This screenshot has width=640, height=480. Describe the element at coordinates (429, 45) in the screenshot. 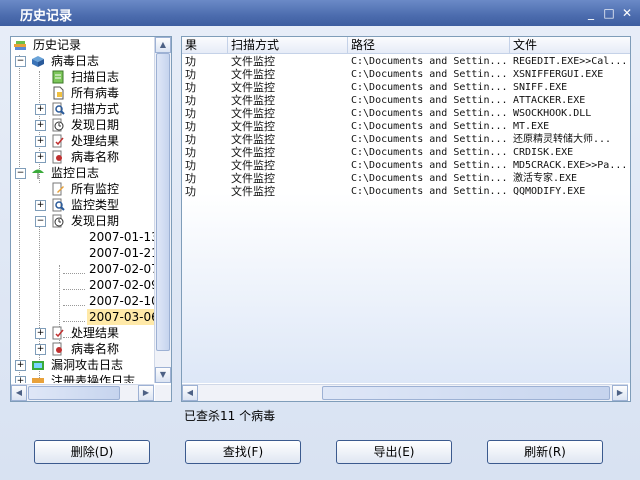

I see `column-header-path: 路径` at that location.